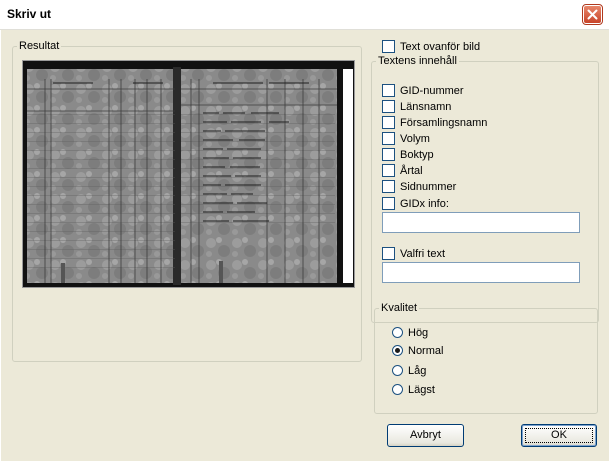 This screenshot has width=609, height=461. I want to click on quality-option-high: Hög, so click(410, 332).